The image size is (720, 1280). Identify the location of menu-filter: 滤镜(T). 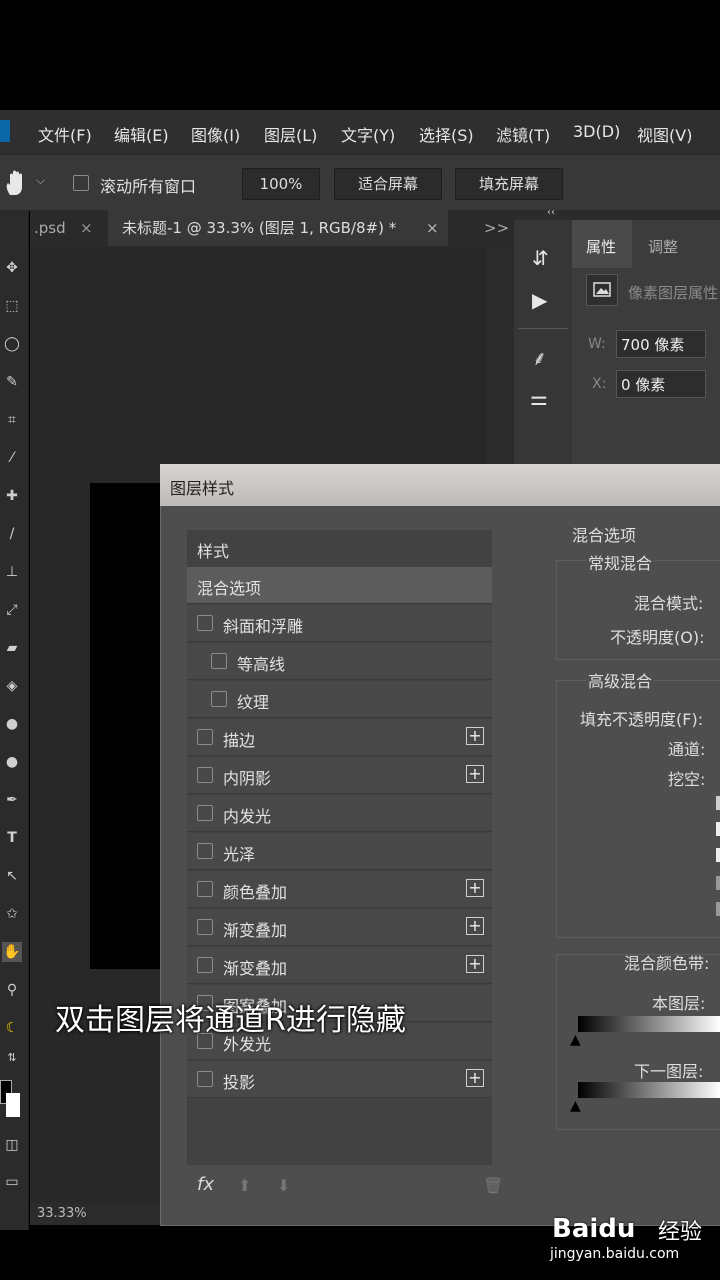
(523, 134).